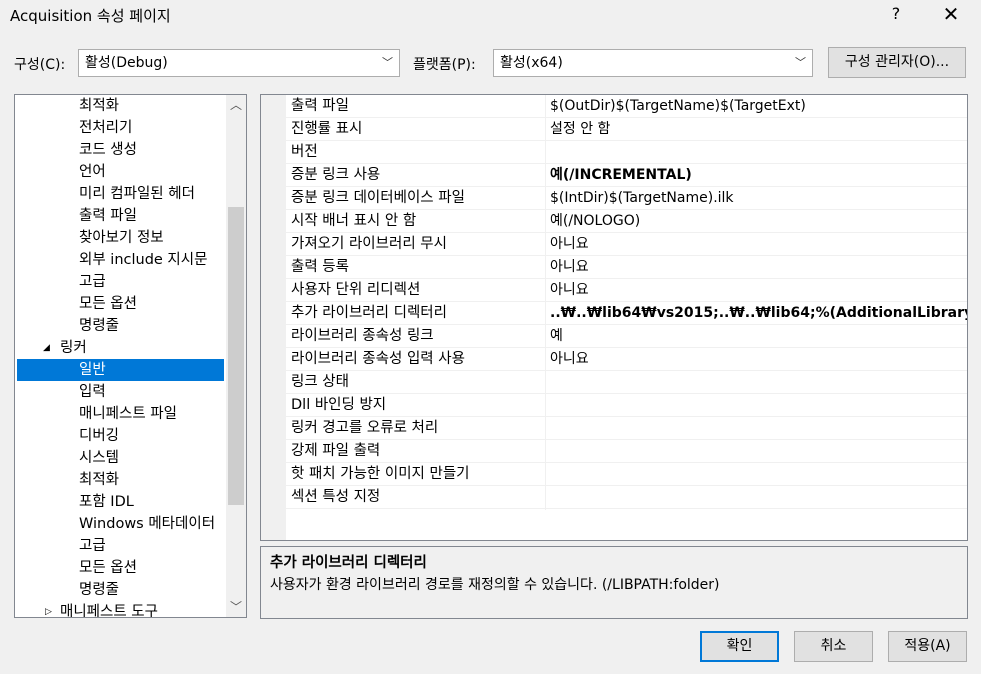  I want to click on tree-item-label: 매니페스트 파일, so click(128, 414).